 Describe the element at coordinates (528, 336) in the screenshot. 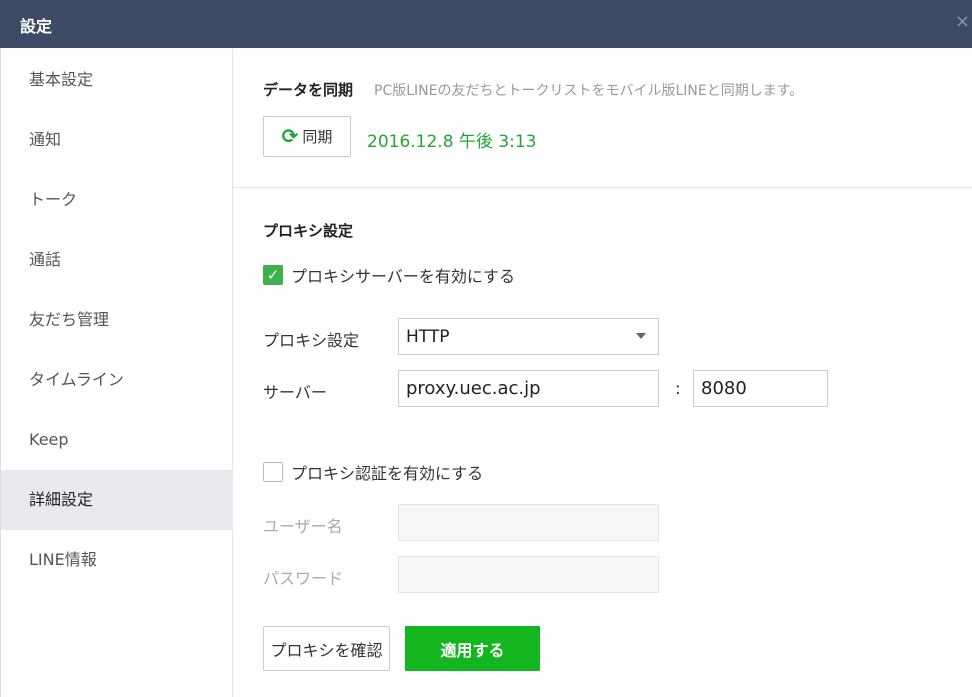

I see `proxy-type-select: HTTP` at that location.